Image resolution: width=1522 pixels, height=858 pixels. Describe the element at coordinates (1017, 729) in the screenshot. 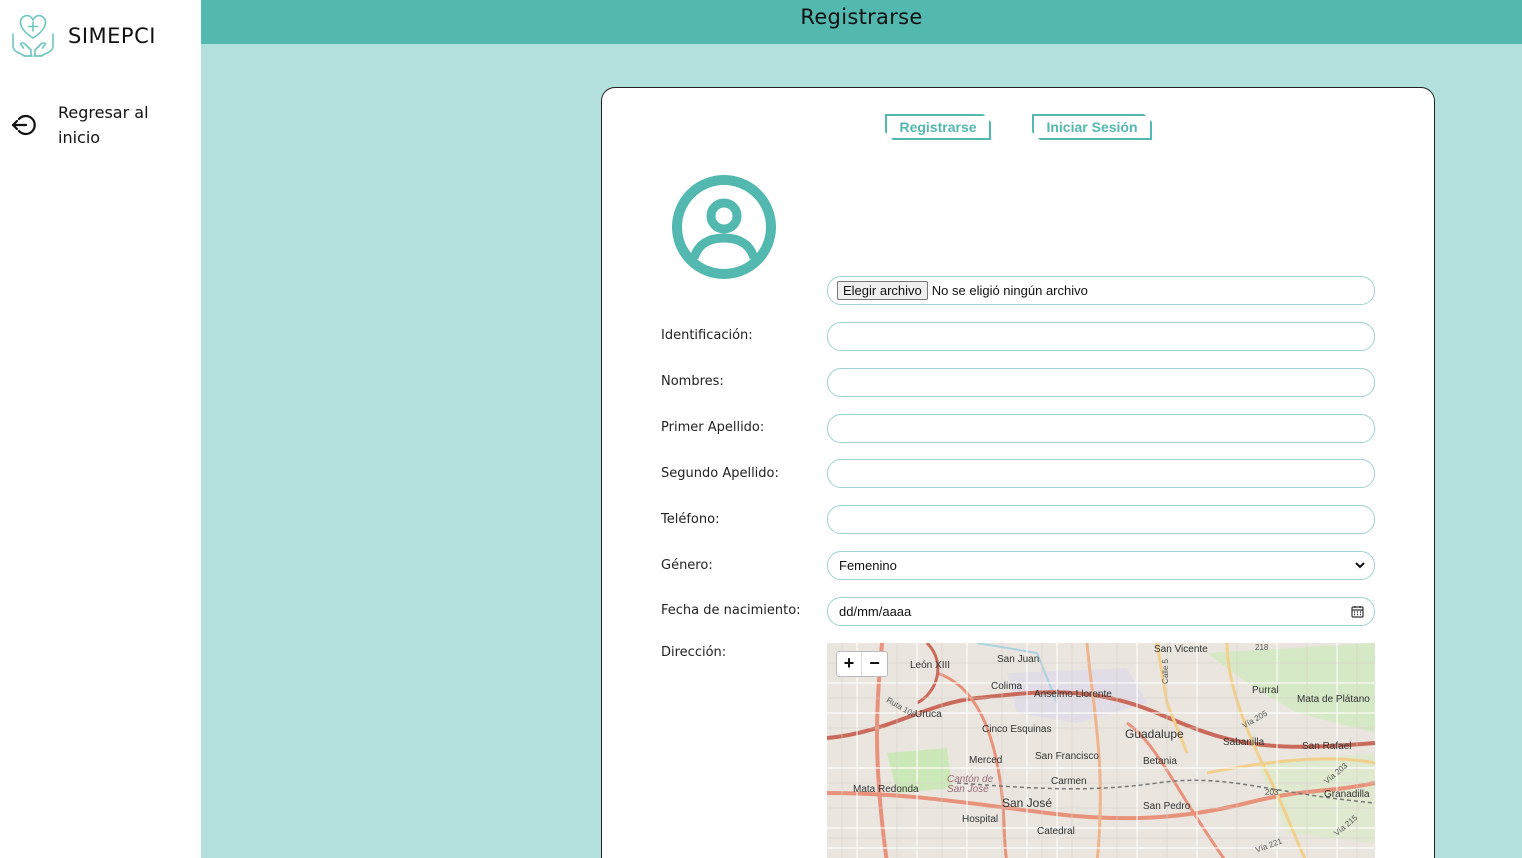

I see `map-place-label: Cinco Esquinas` at that location.